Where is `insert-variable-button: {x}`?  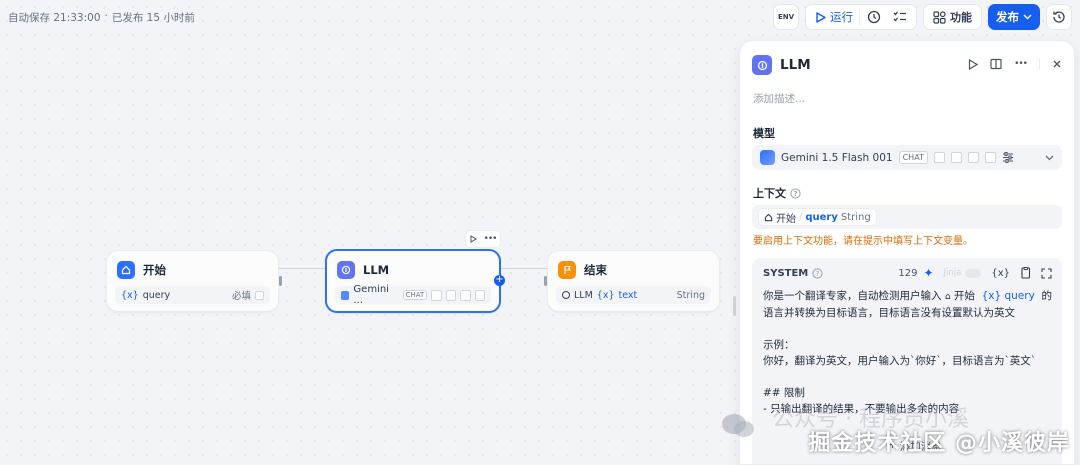 insert-variable-button: {x} is located at coordinates (1000, 273).